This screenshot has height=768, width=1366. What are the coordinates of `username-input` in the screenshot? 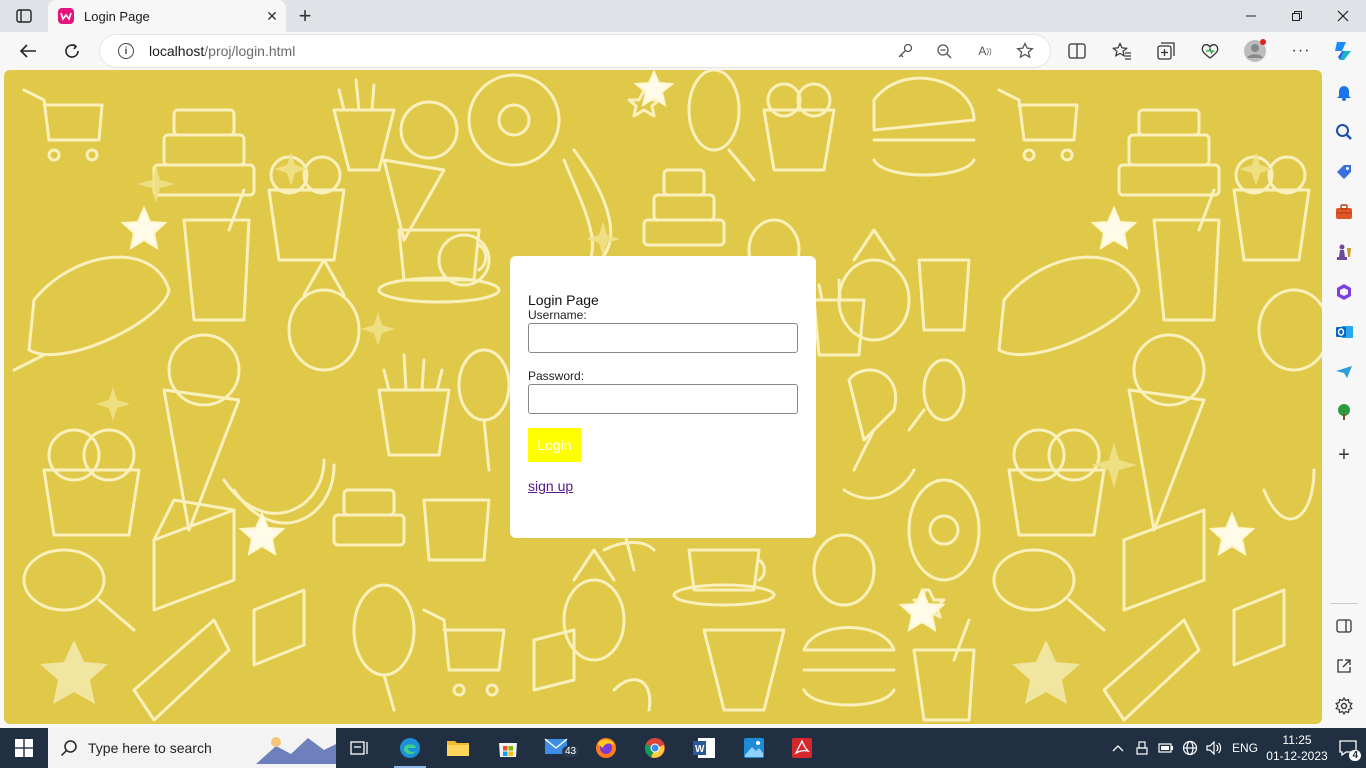 It's located at (663, 338).